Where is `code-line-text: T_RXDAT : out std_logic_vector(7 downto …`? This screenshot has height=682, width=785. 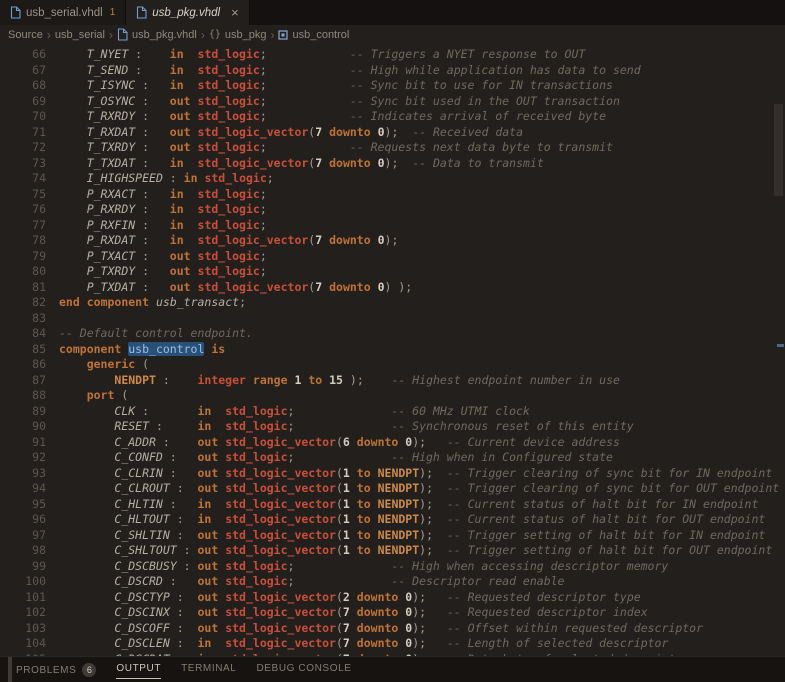
code-line-text: T_RXDAT : out std_logic_vector(7 downto … is located at coordinates (305, 131).